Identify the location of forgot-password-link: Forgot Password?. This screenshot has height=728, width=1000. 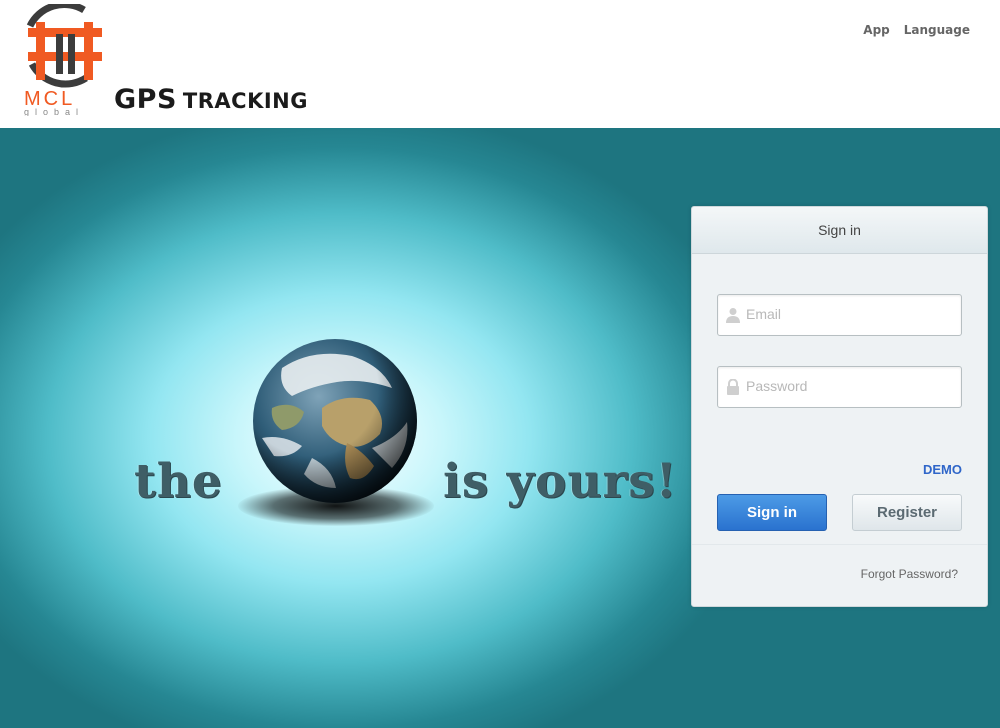
(909, 574).